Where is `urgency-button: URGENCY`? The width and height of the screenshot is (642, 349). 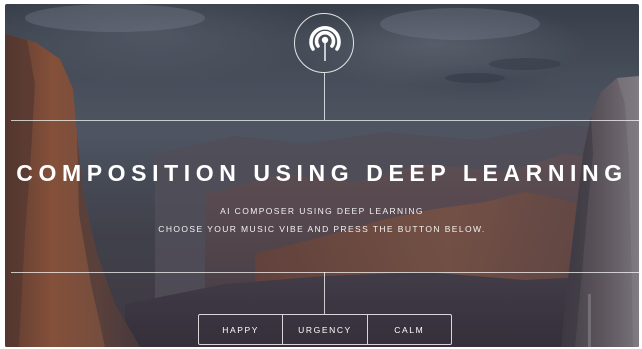 urgency-button: URGENCY is located at coordinates (325, 329).